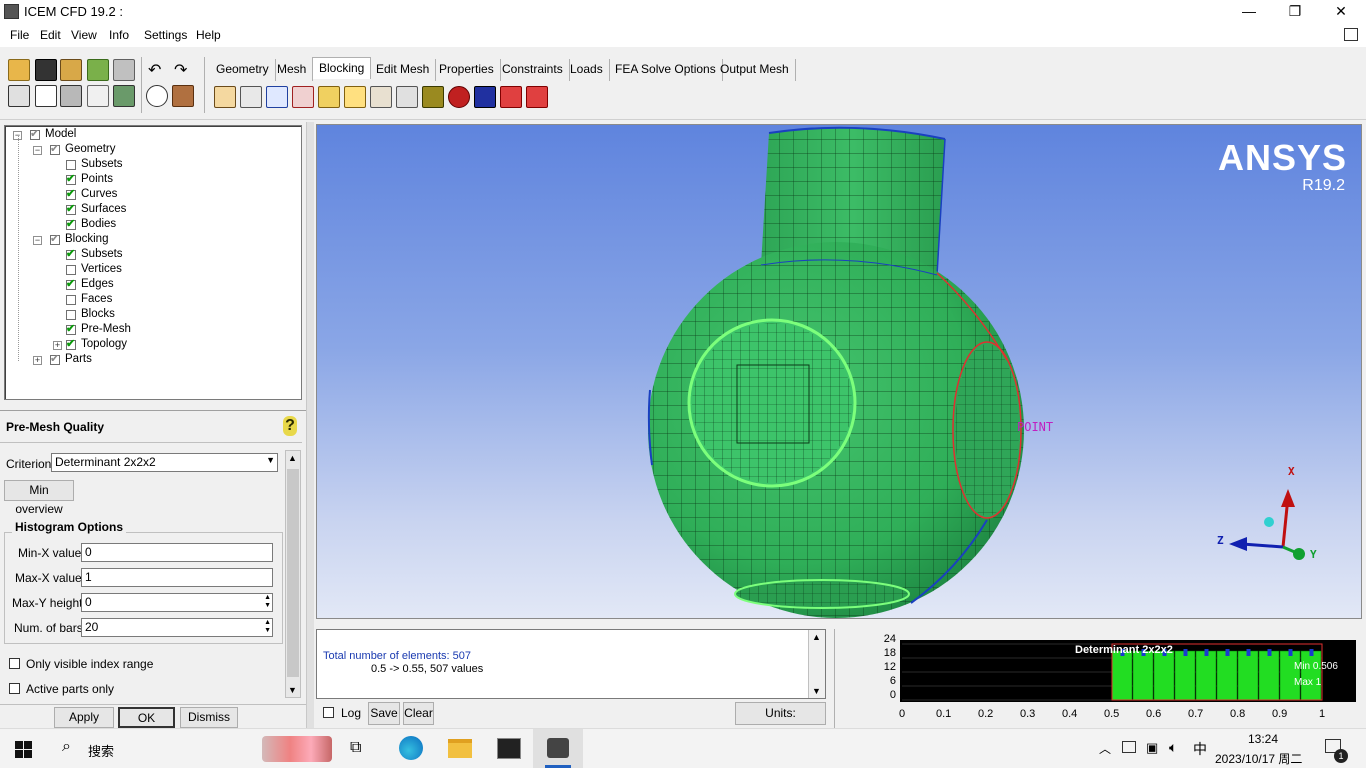  What do you see at coordinates (1249, 11) in the screenshot?
I see `minimize-button: —` at bounding box center [1249, 11].